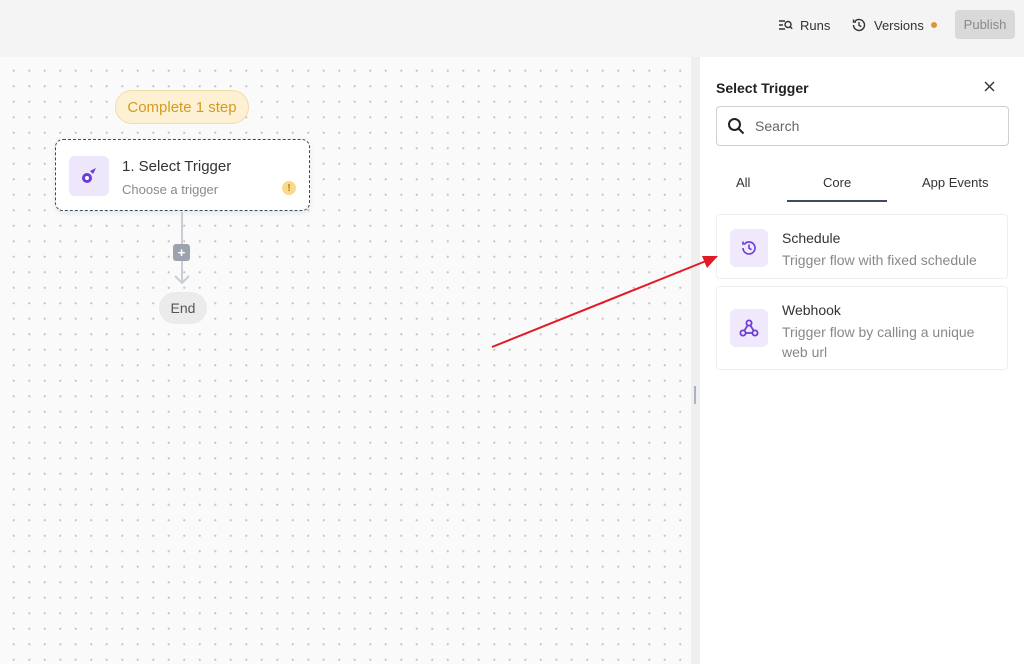  Describe the element at coordinates (878, 342) in the screenshot. I see `trigger-description: Trigger flow by calling a unique web url` at that location.